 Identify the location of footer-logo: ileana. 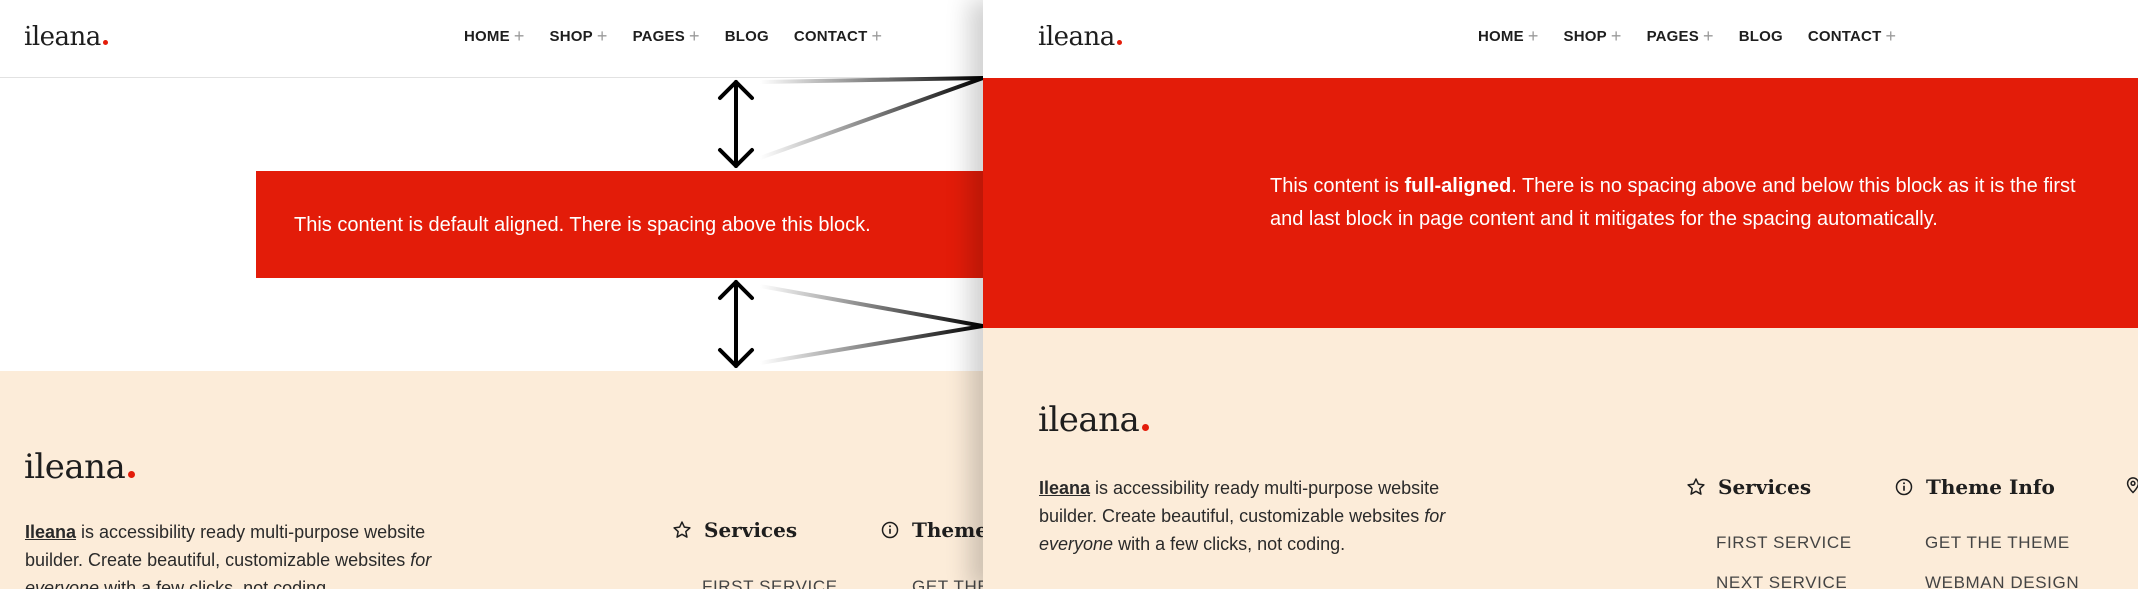
(1094, 420).